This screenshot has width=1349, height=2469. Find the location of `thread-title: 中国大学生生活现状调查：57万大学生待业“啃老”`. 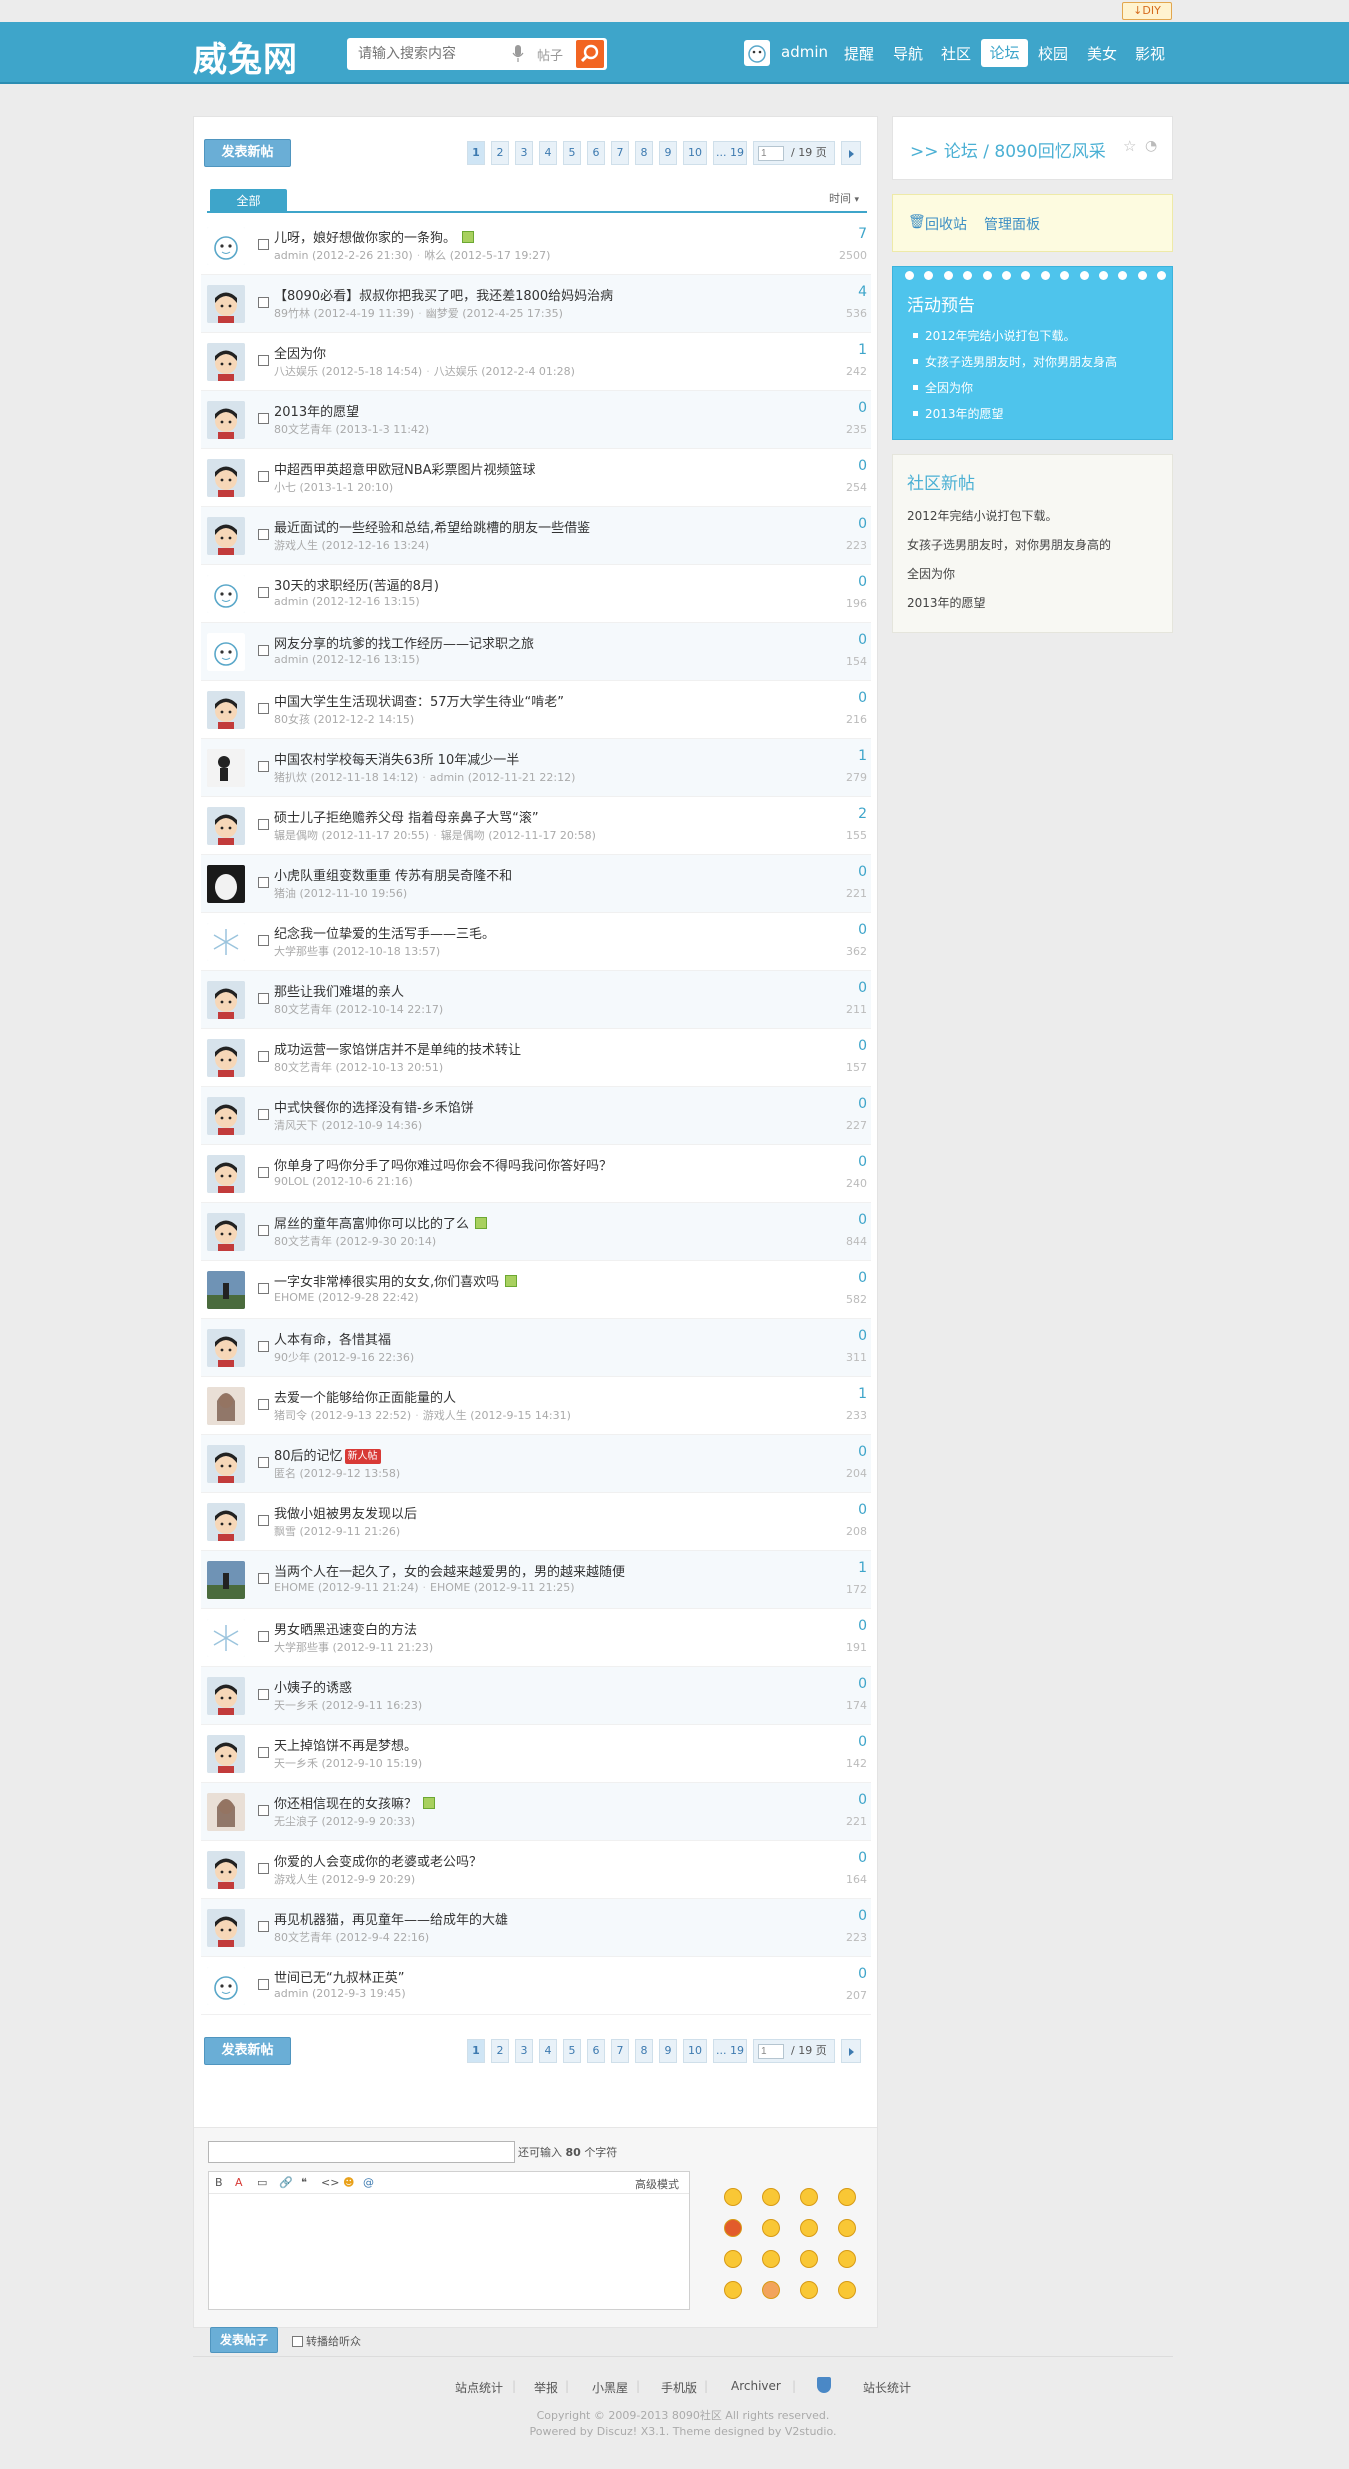

thread-title: 中国大学生生活现状调查：57万大学生待业“啃老” is located at coordinates (419, 700).